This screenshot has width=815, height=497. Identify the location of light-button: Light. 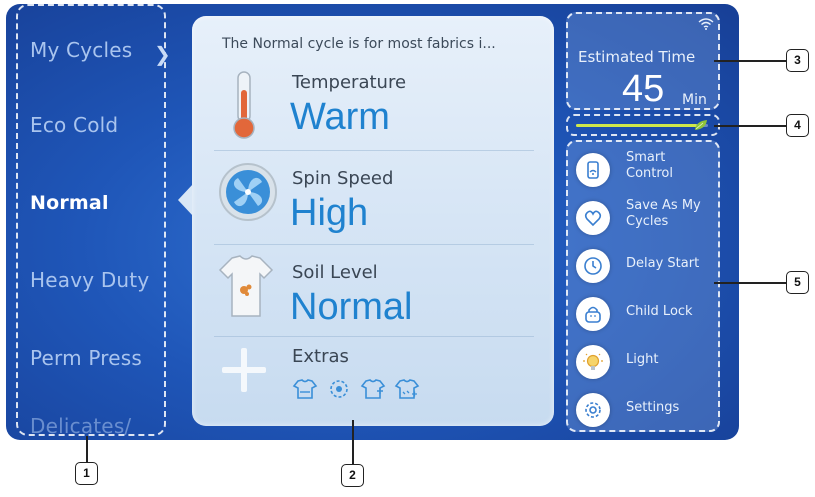
(646, 362).